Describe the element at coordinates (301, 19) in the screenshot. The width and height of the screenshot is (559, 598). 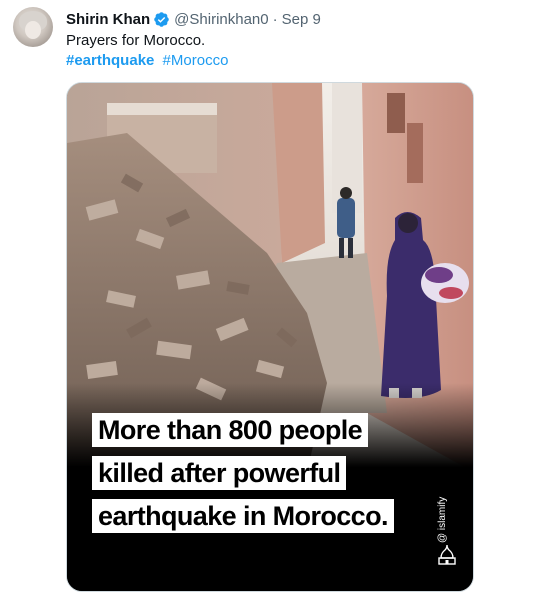
I see `tweet-date: Sep 9` at that location.